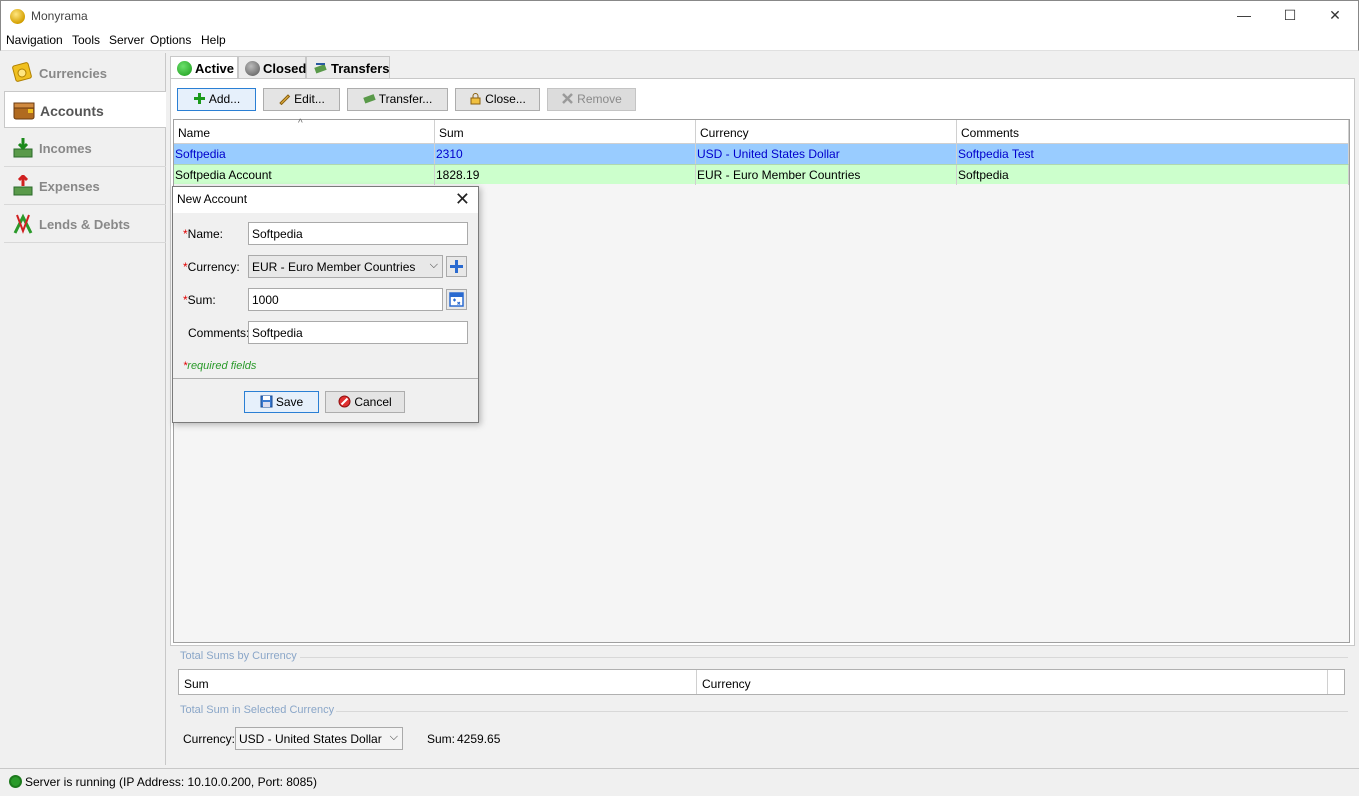 This screenshot has height=796, width=1359. Describe the element at coordinates (15, 781) in the screenshot. I see `power-icon` at that location.